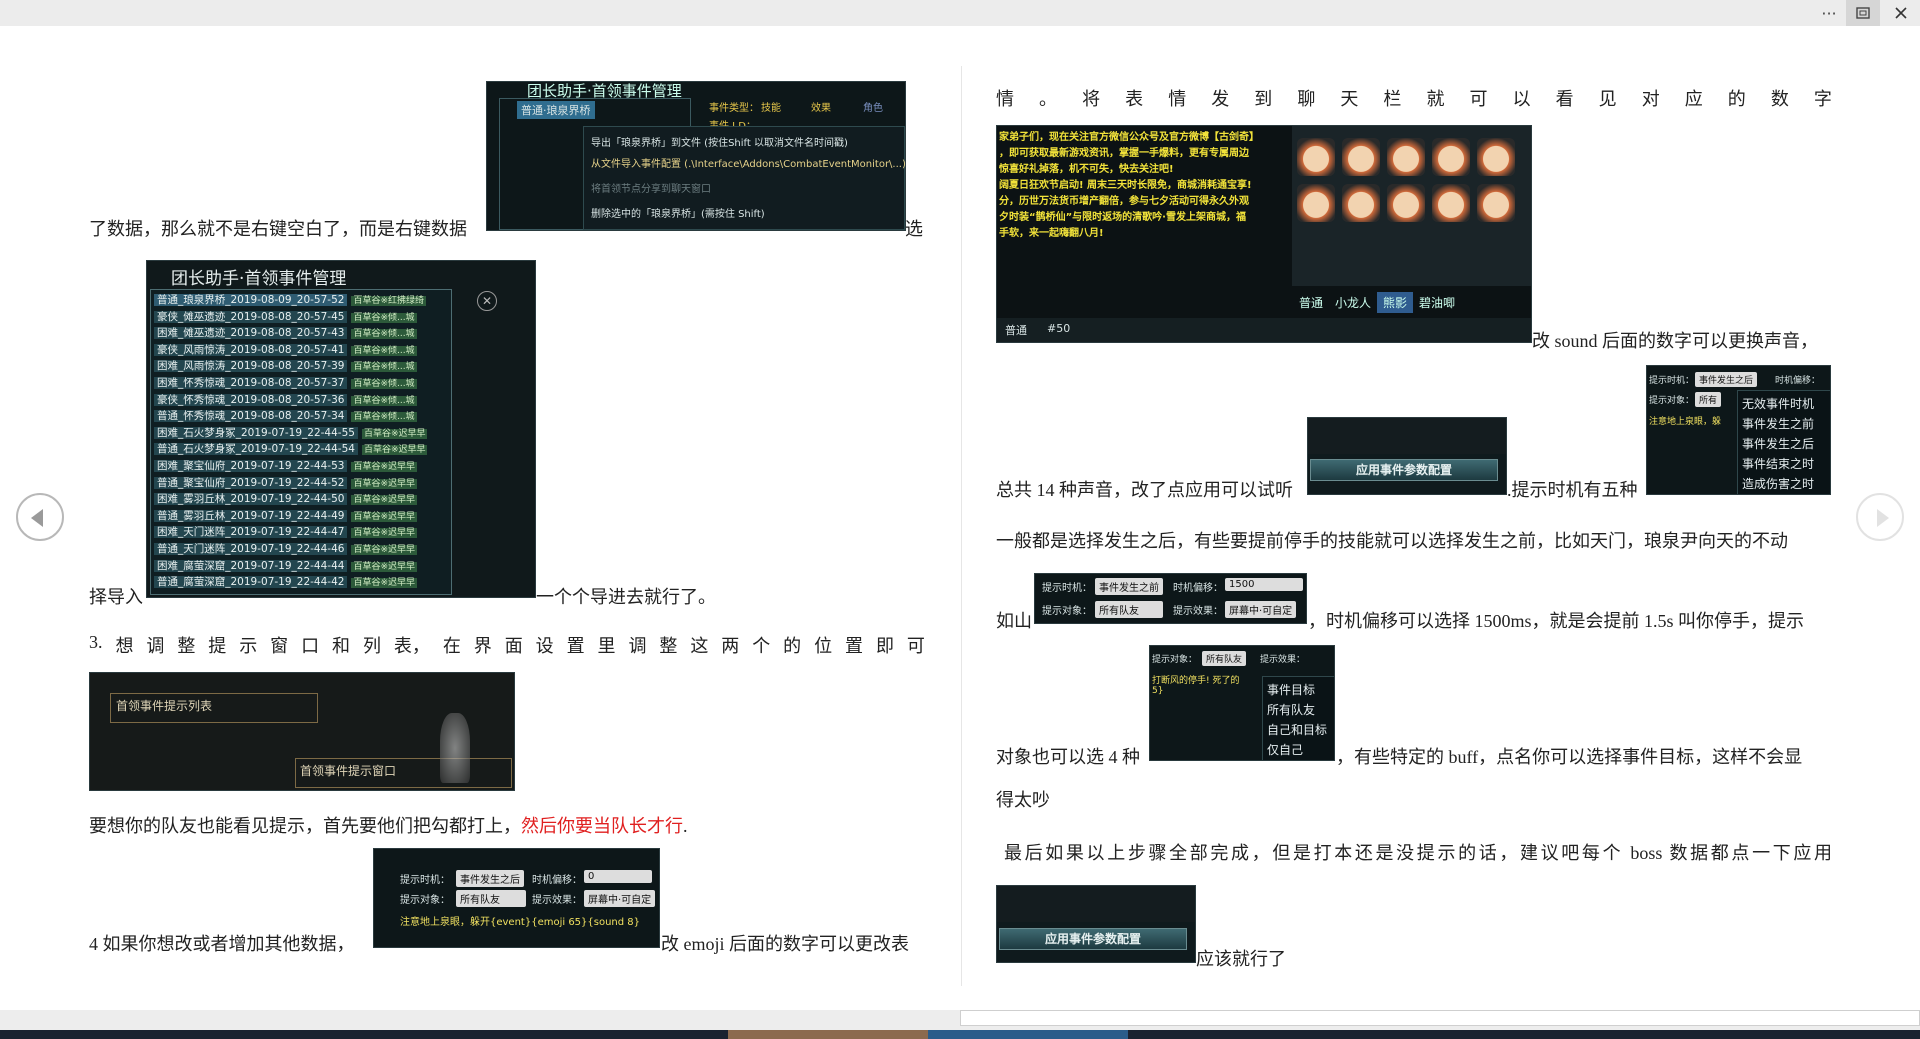 The image size is (1920, 1039). Describe the element at coordinates (1353, 303) in the screenshot. I see `shot-chat-tab: 小龙人` at that location.